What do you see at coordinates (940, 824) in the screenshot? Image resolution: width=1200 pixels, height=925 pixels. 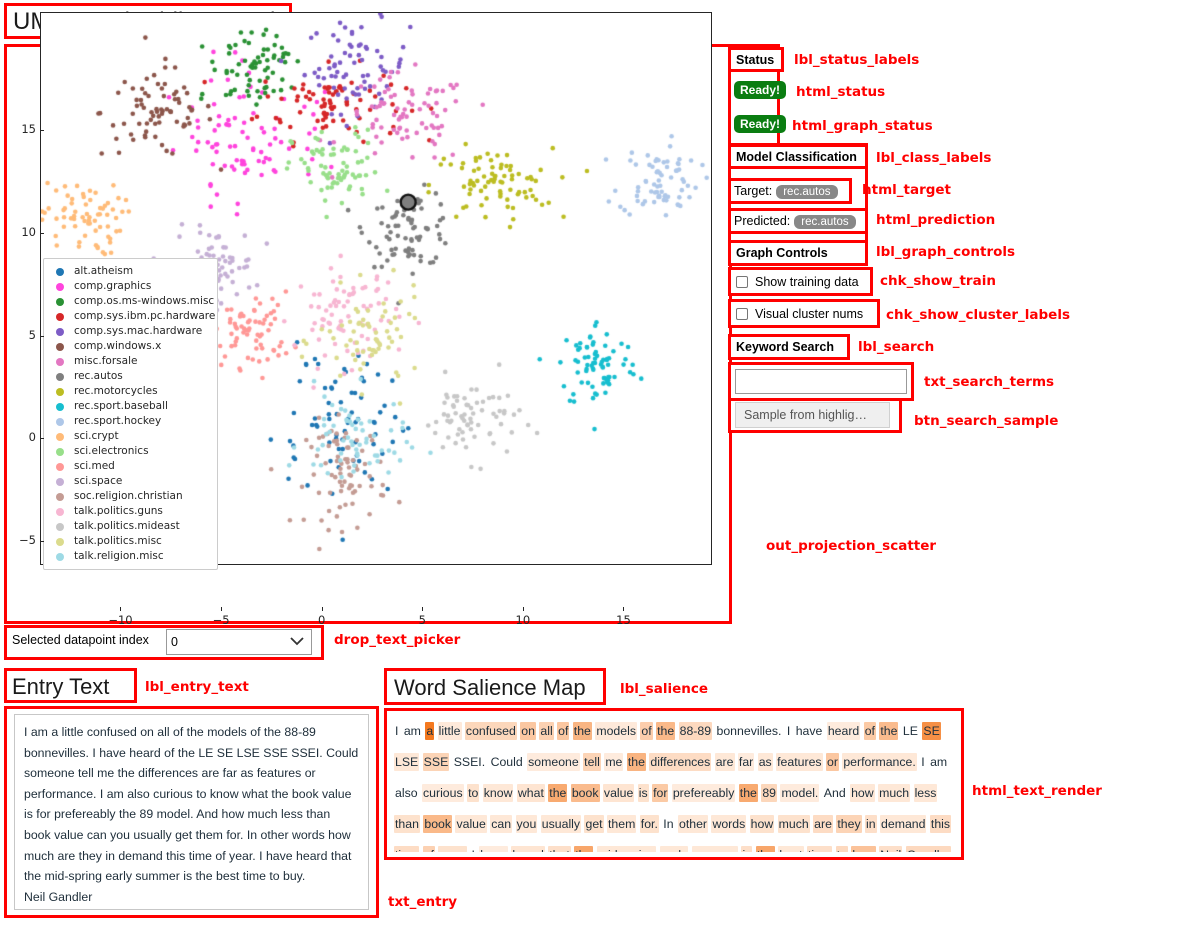 I see `salience-token: this` at bounding box center [940, 824].